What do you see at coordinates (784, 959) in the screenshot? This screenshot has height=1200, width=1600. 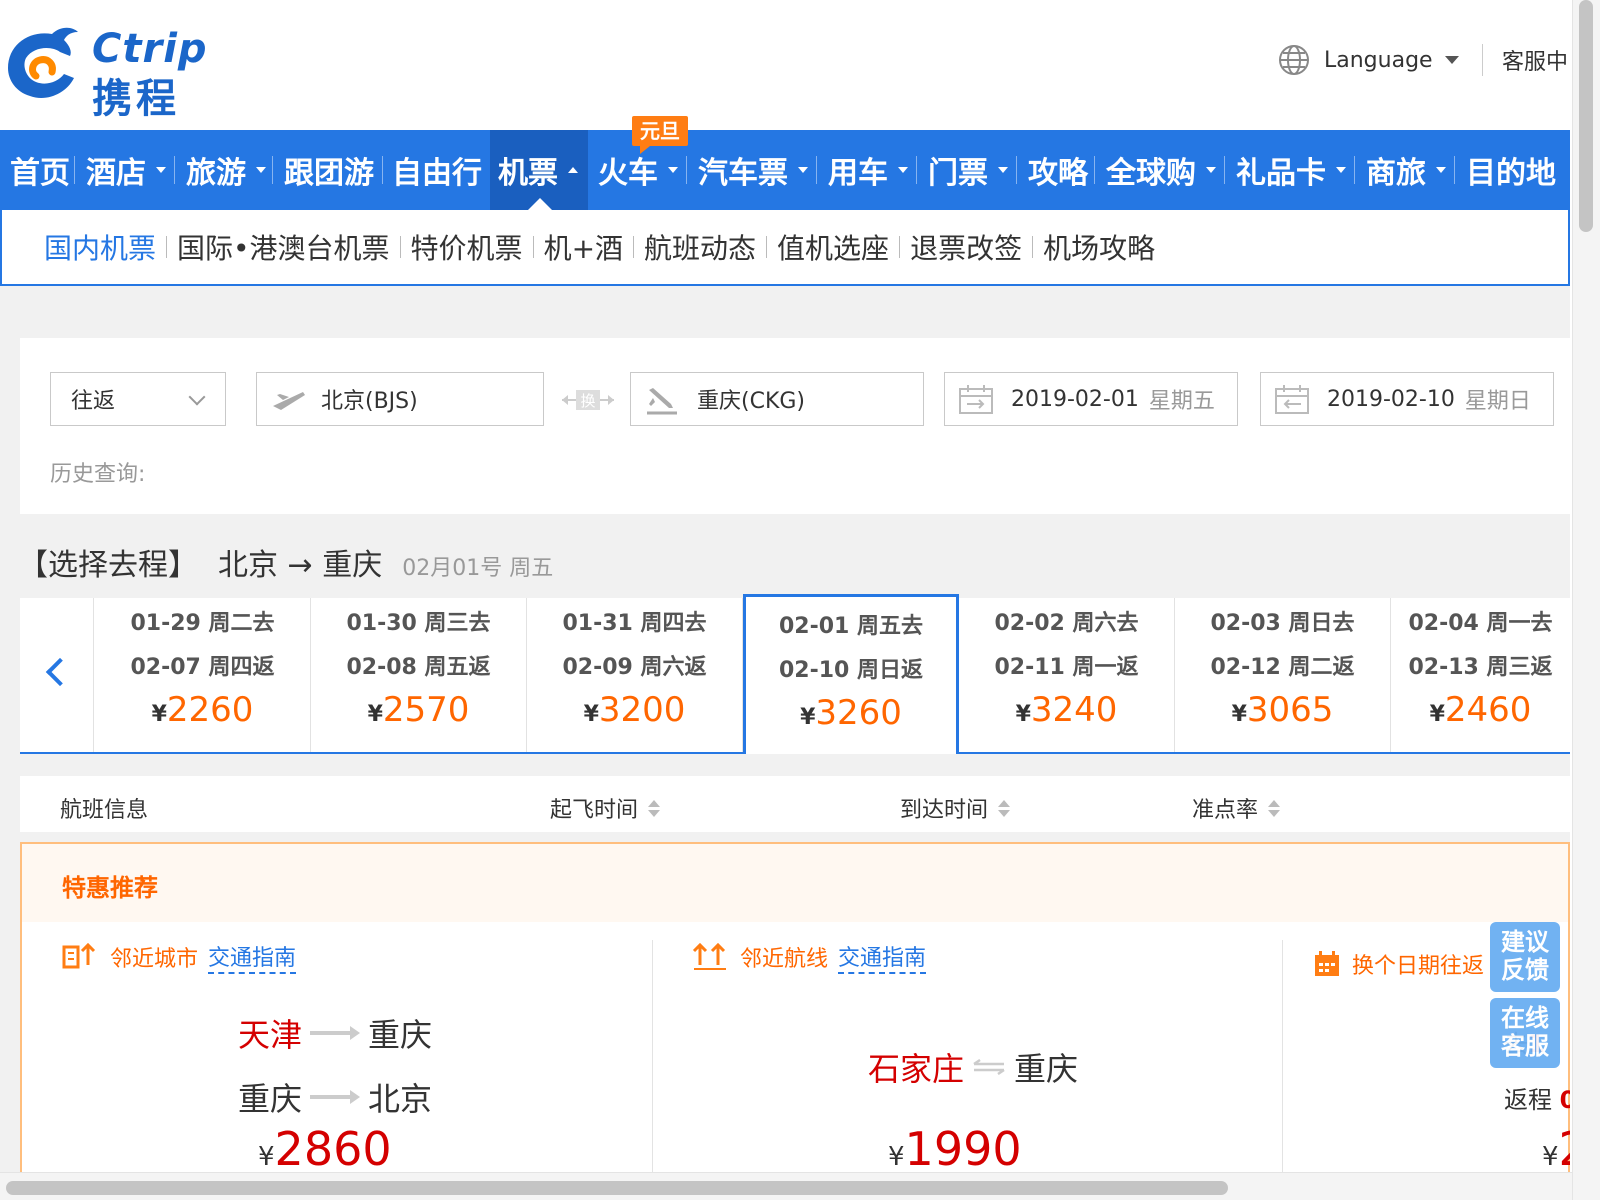 I see `nearby-route-label: 邻近航线` at bounding box center [784, 959].